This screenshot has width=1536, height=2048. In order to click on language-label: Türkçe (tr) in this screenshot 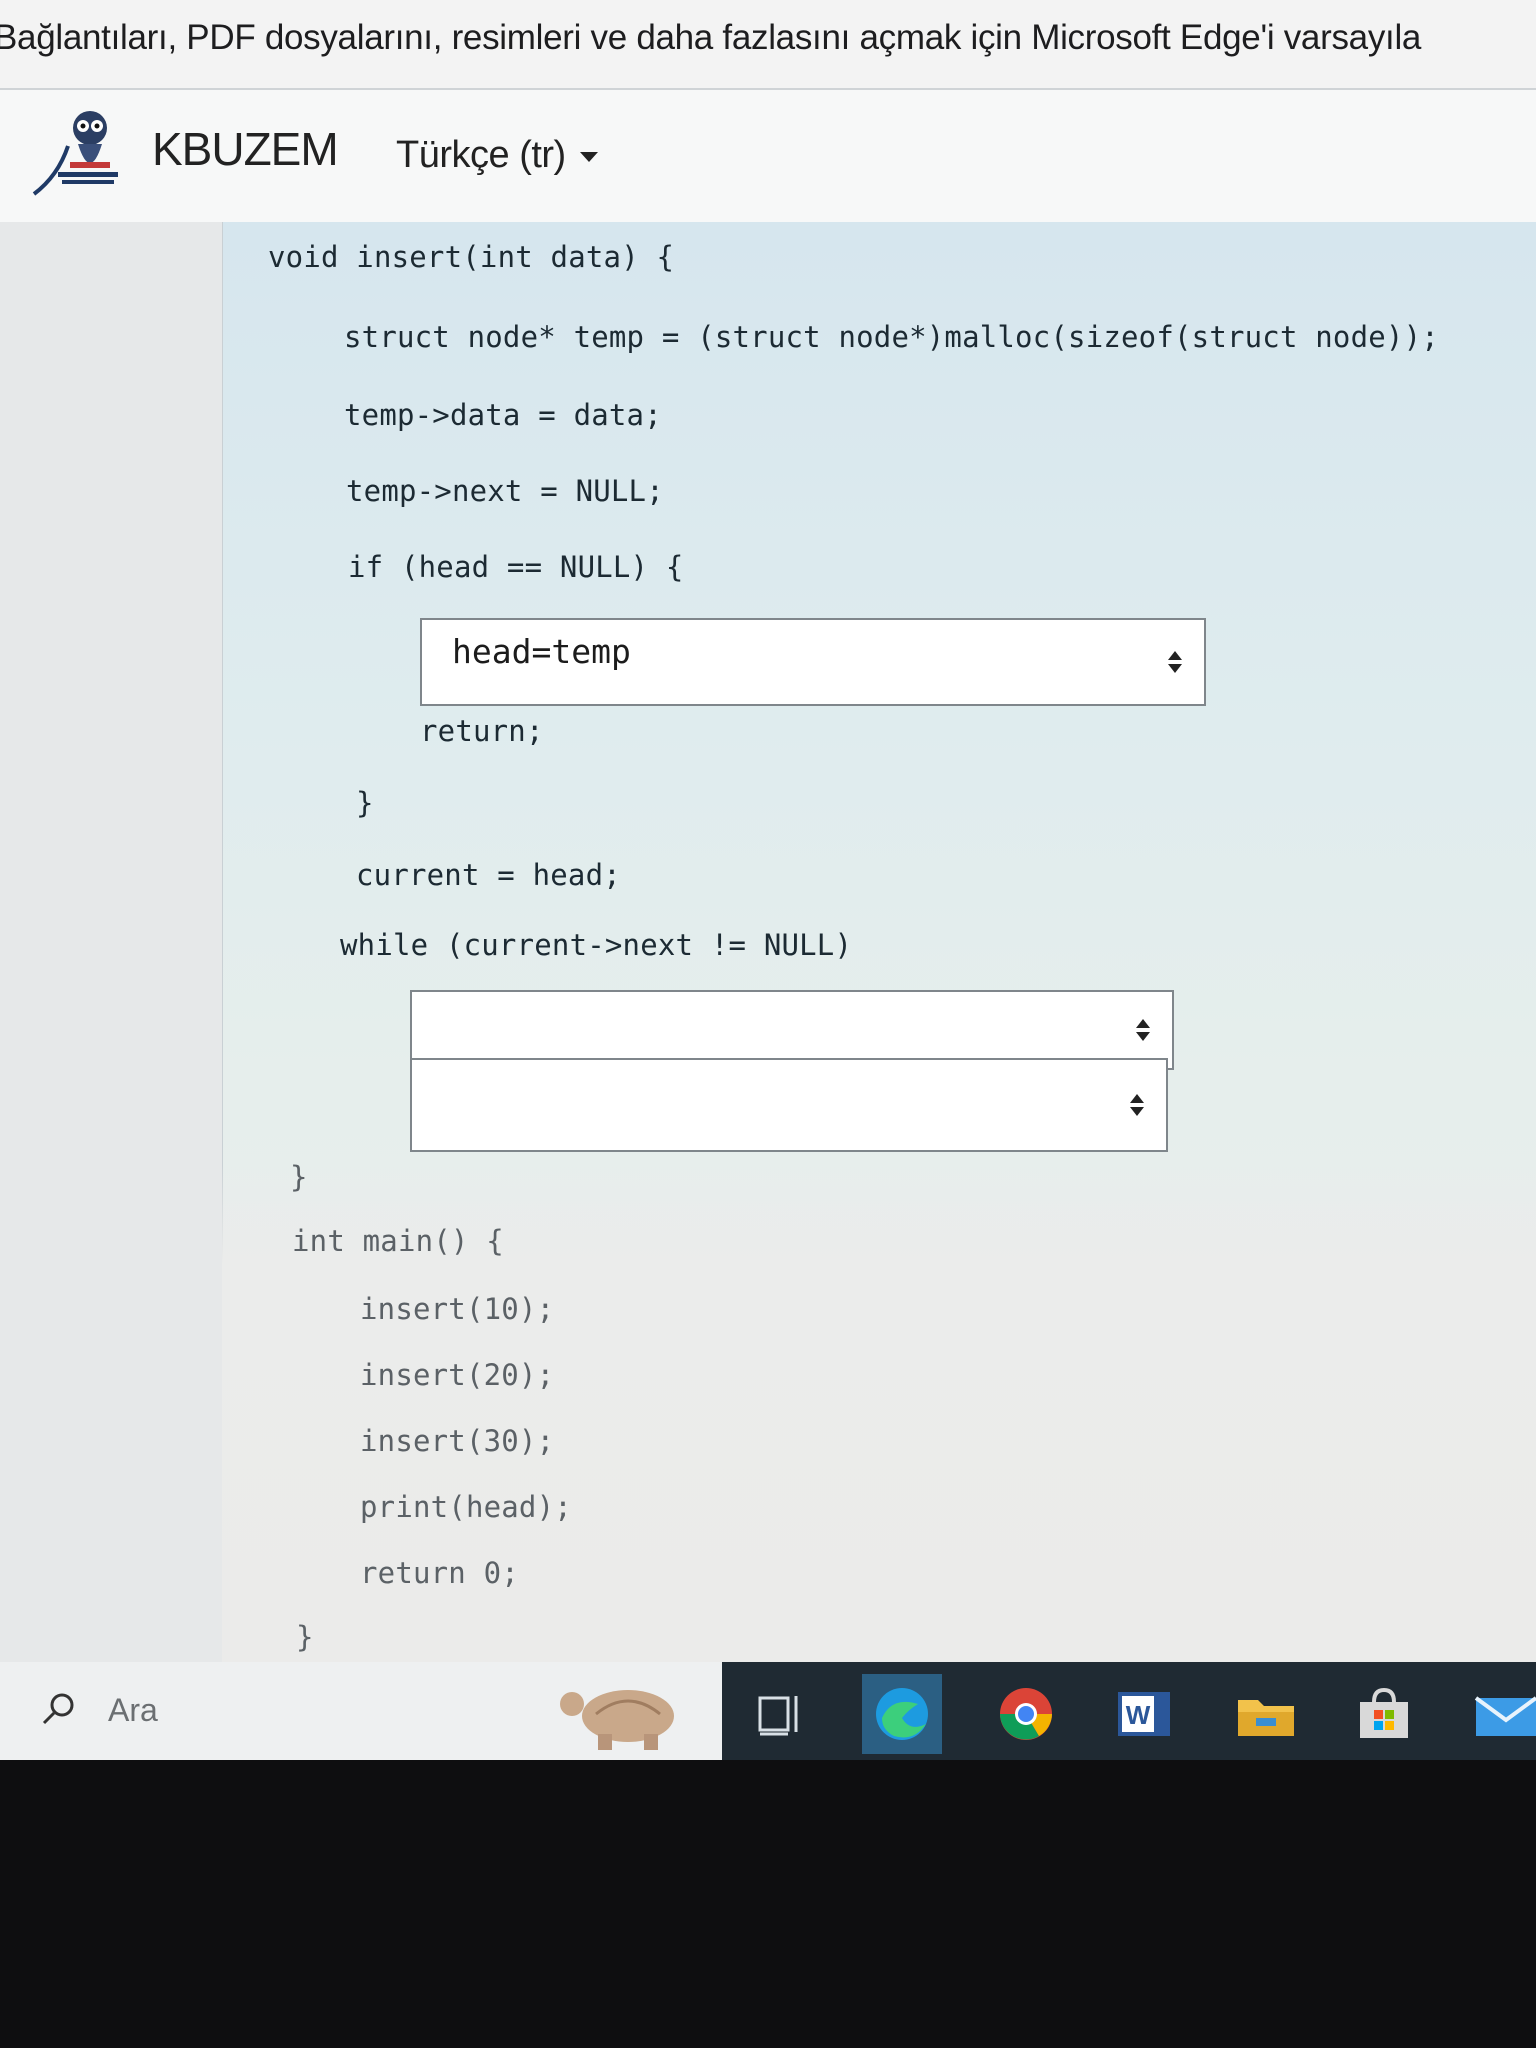, I will do `click(481, 155)`.